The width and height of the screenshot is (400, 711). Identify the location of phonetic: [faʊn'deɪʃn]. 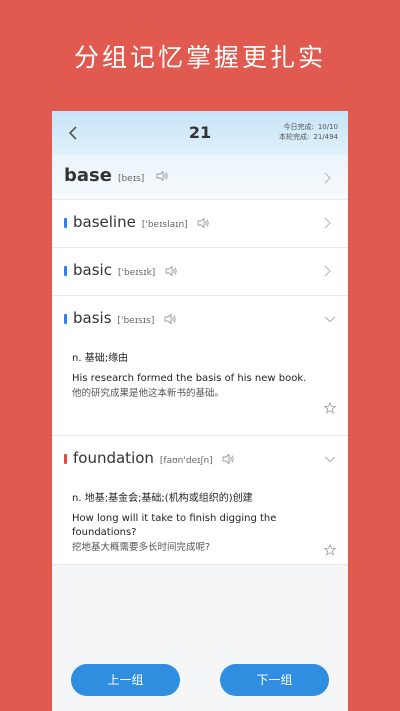
(186, 461).